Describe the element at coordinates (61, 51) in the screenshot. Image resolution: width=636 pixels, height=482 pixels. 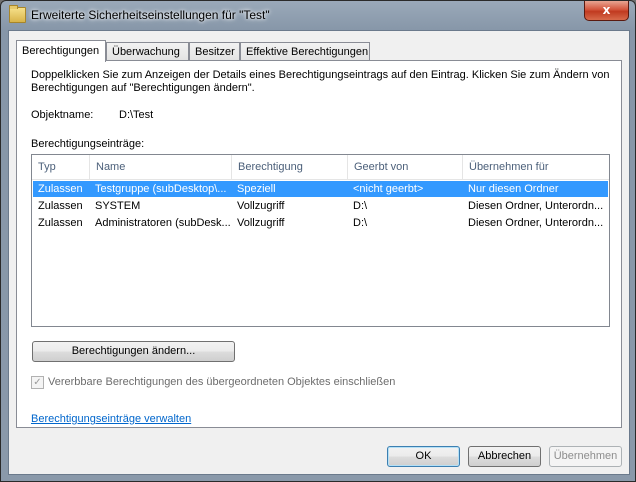
I see `tab-berechtigungen: Berechtigungen` at that location.